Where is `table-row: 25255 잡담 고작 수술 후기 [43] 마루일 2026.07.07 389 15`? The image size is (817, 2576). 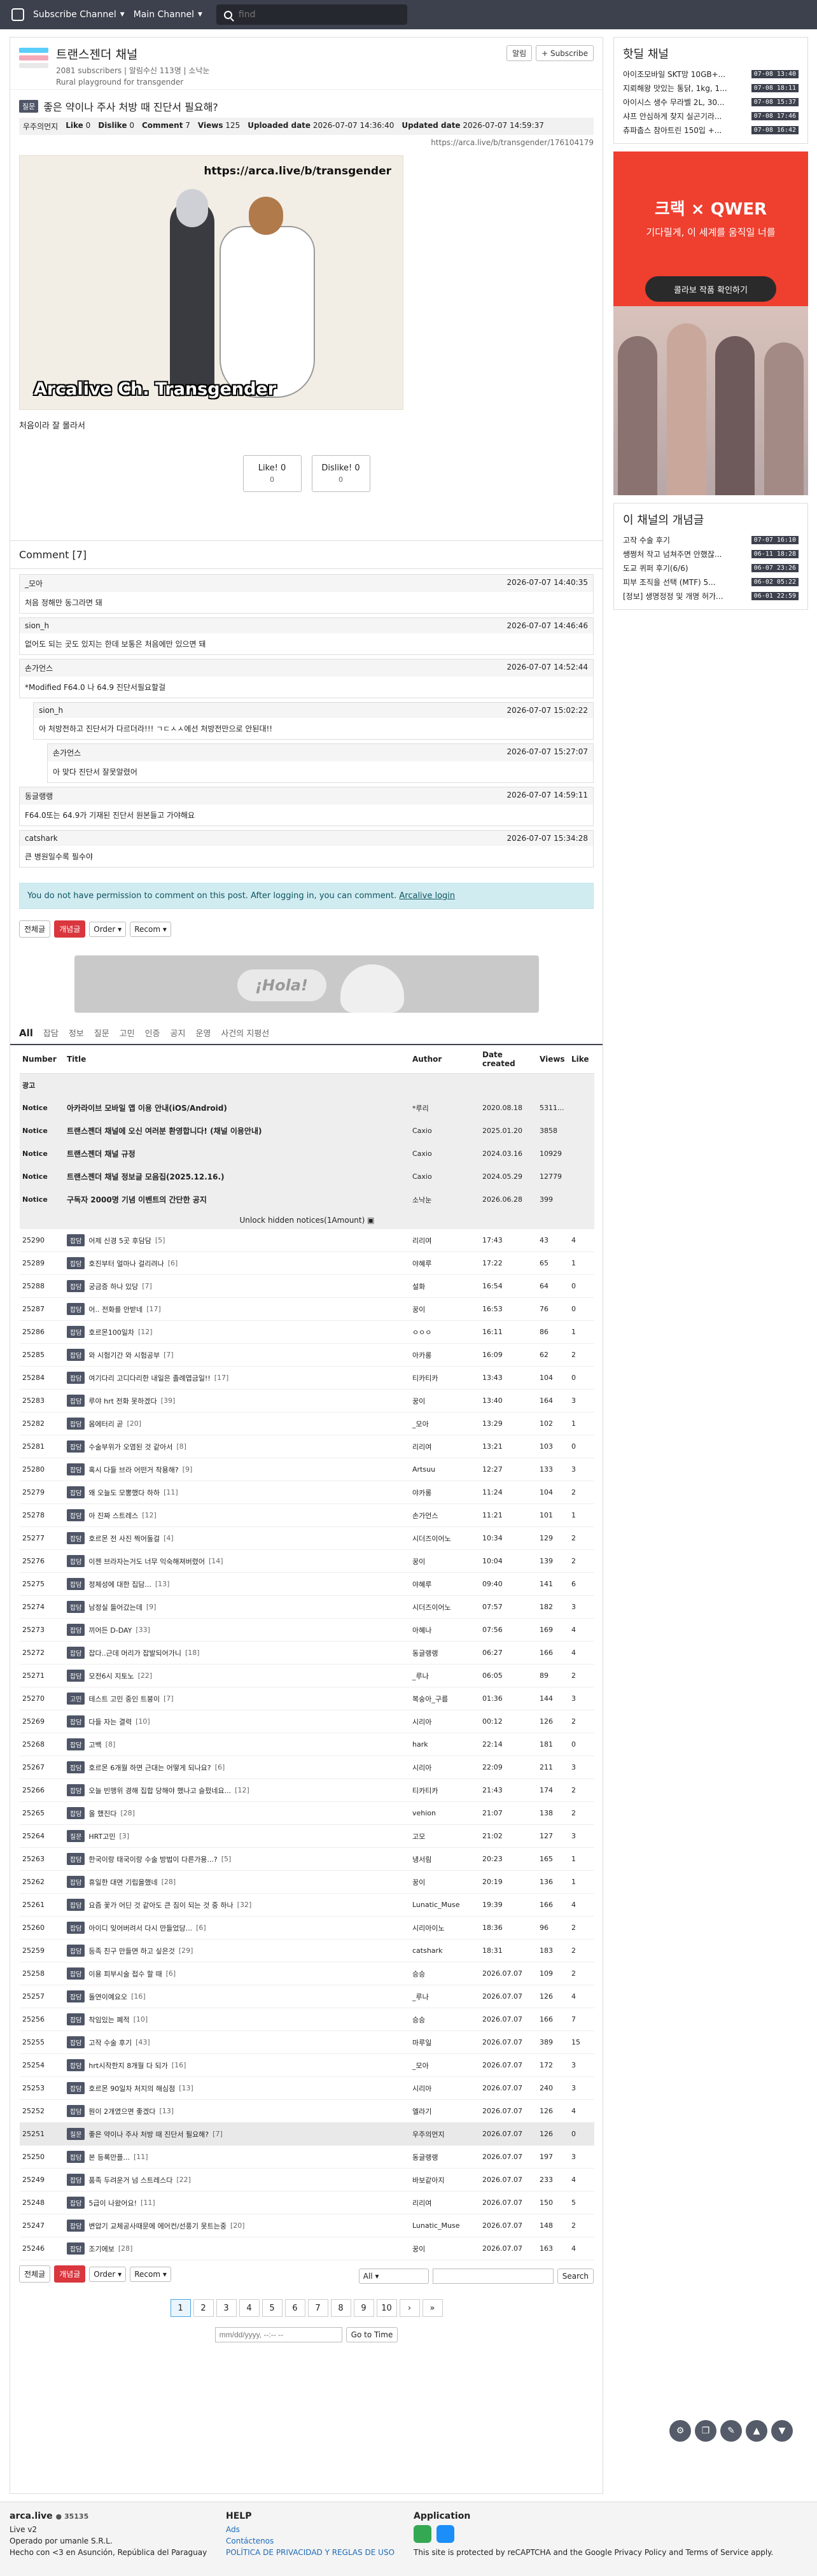 table-row: 25255 잡담 고작 수술 후기 [43] 마루일 2026.07.07 389 15 is located at coordinates (307, 2043).